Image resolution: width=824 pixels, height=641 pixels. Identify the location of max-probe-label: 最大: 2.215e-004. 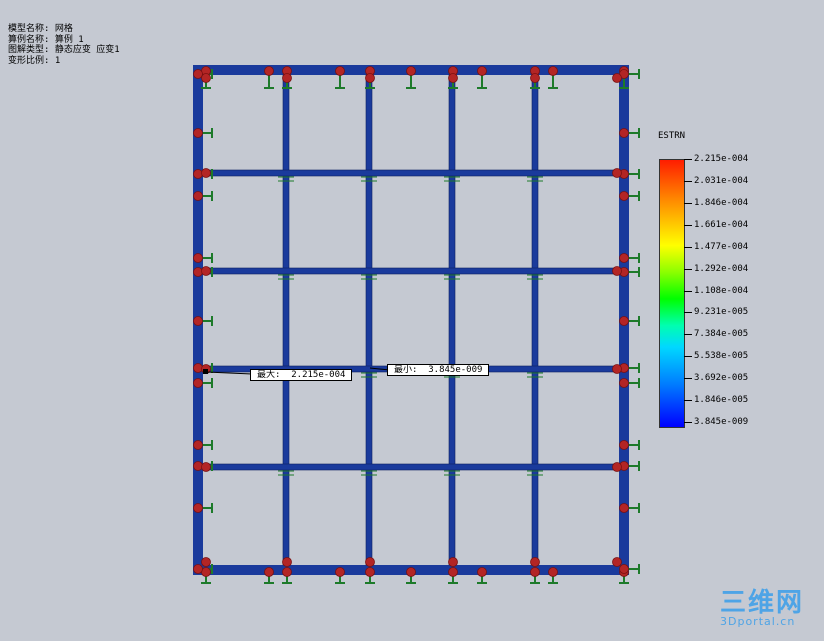
(301, 375).